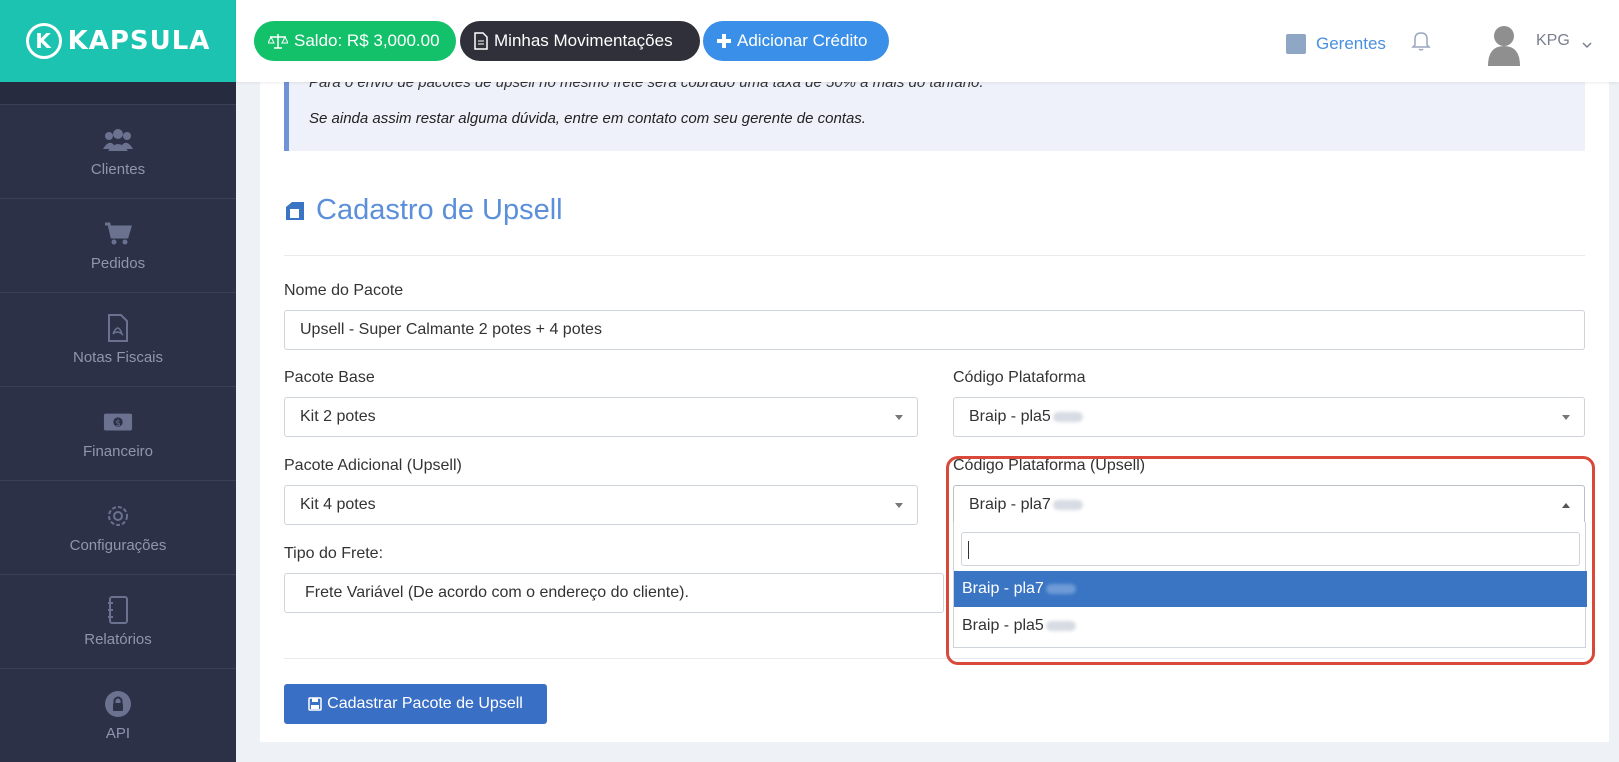 Image resolution: width=1619 pixels, height=762 pixels. What do you see at coordinates (118, 733) in the screenshot?
I see `sidebar-item-label: API` at bounding box center [118, 733].